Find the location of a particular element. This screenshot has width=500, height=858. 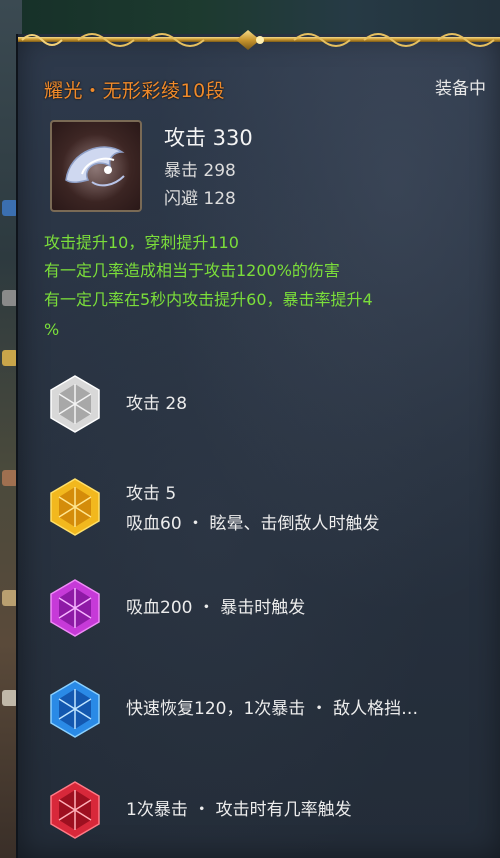

effect-line: 有一定几率造成相当于攻击1200%的伤害 is located at coordinates (192, 270).